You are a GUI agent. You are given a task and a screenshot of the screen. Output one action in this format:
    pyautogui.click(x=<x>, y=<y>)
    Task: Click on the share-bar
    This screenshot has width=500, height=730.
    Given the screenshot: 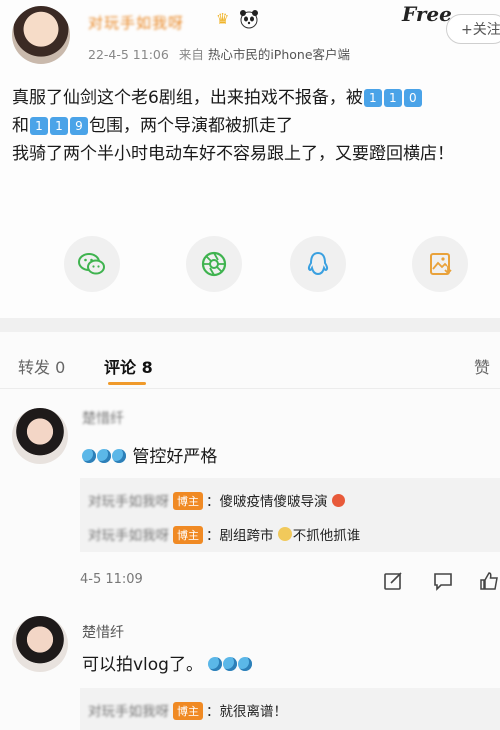 What is the action you would take?
    pyautogui.click(x=250, y=264)
    